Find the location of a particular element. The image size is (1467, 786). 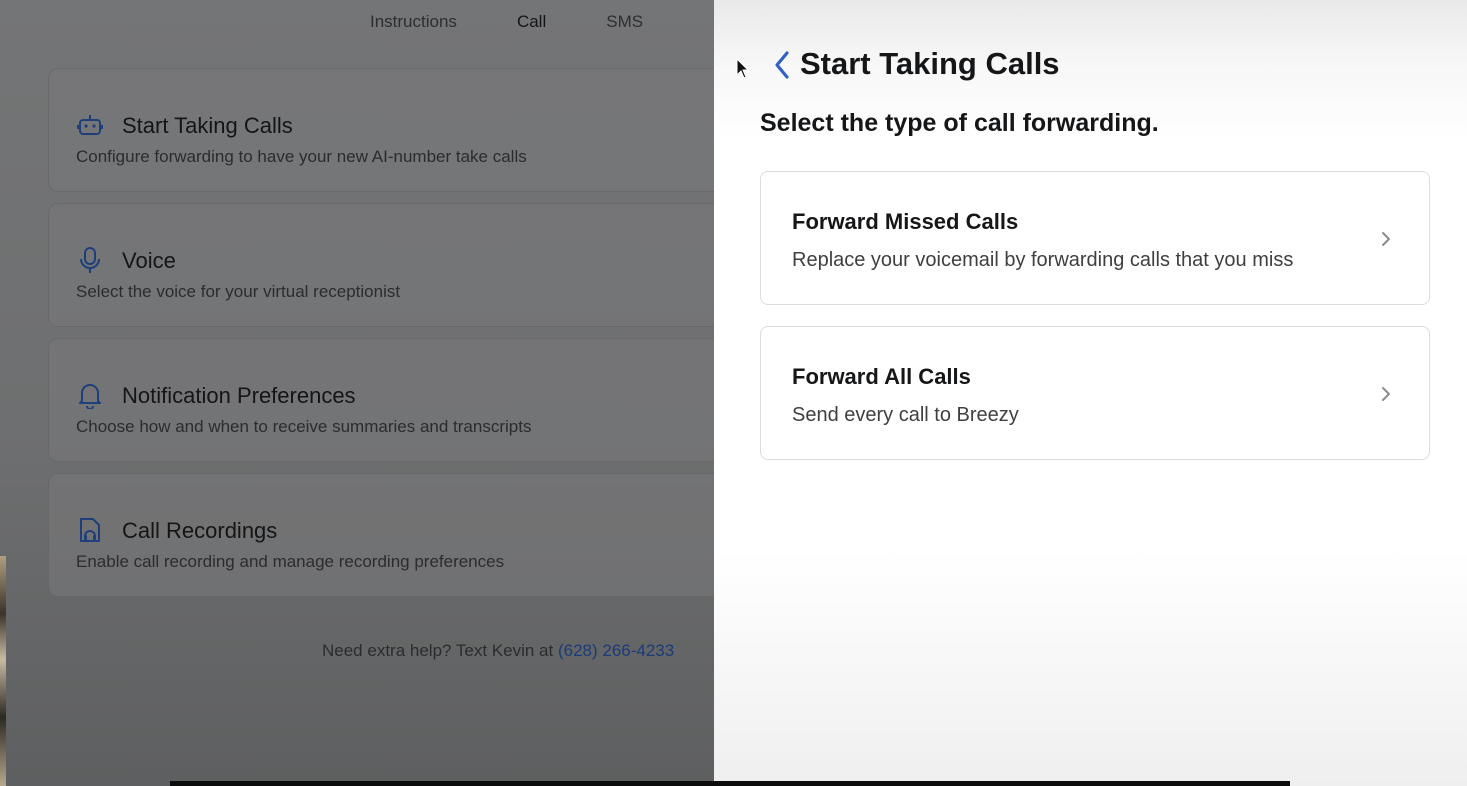

recording-file-icon is located at coordinates (90, 530).